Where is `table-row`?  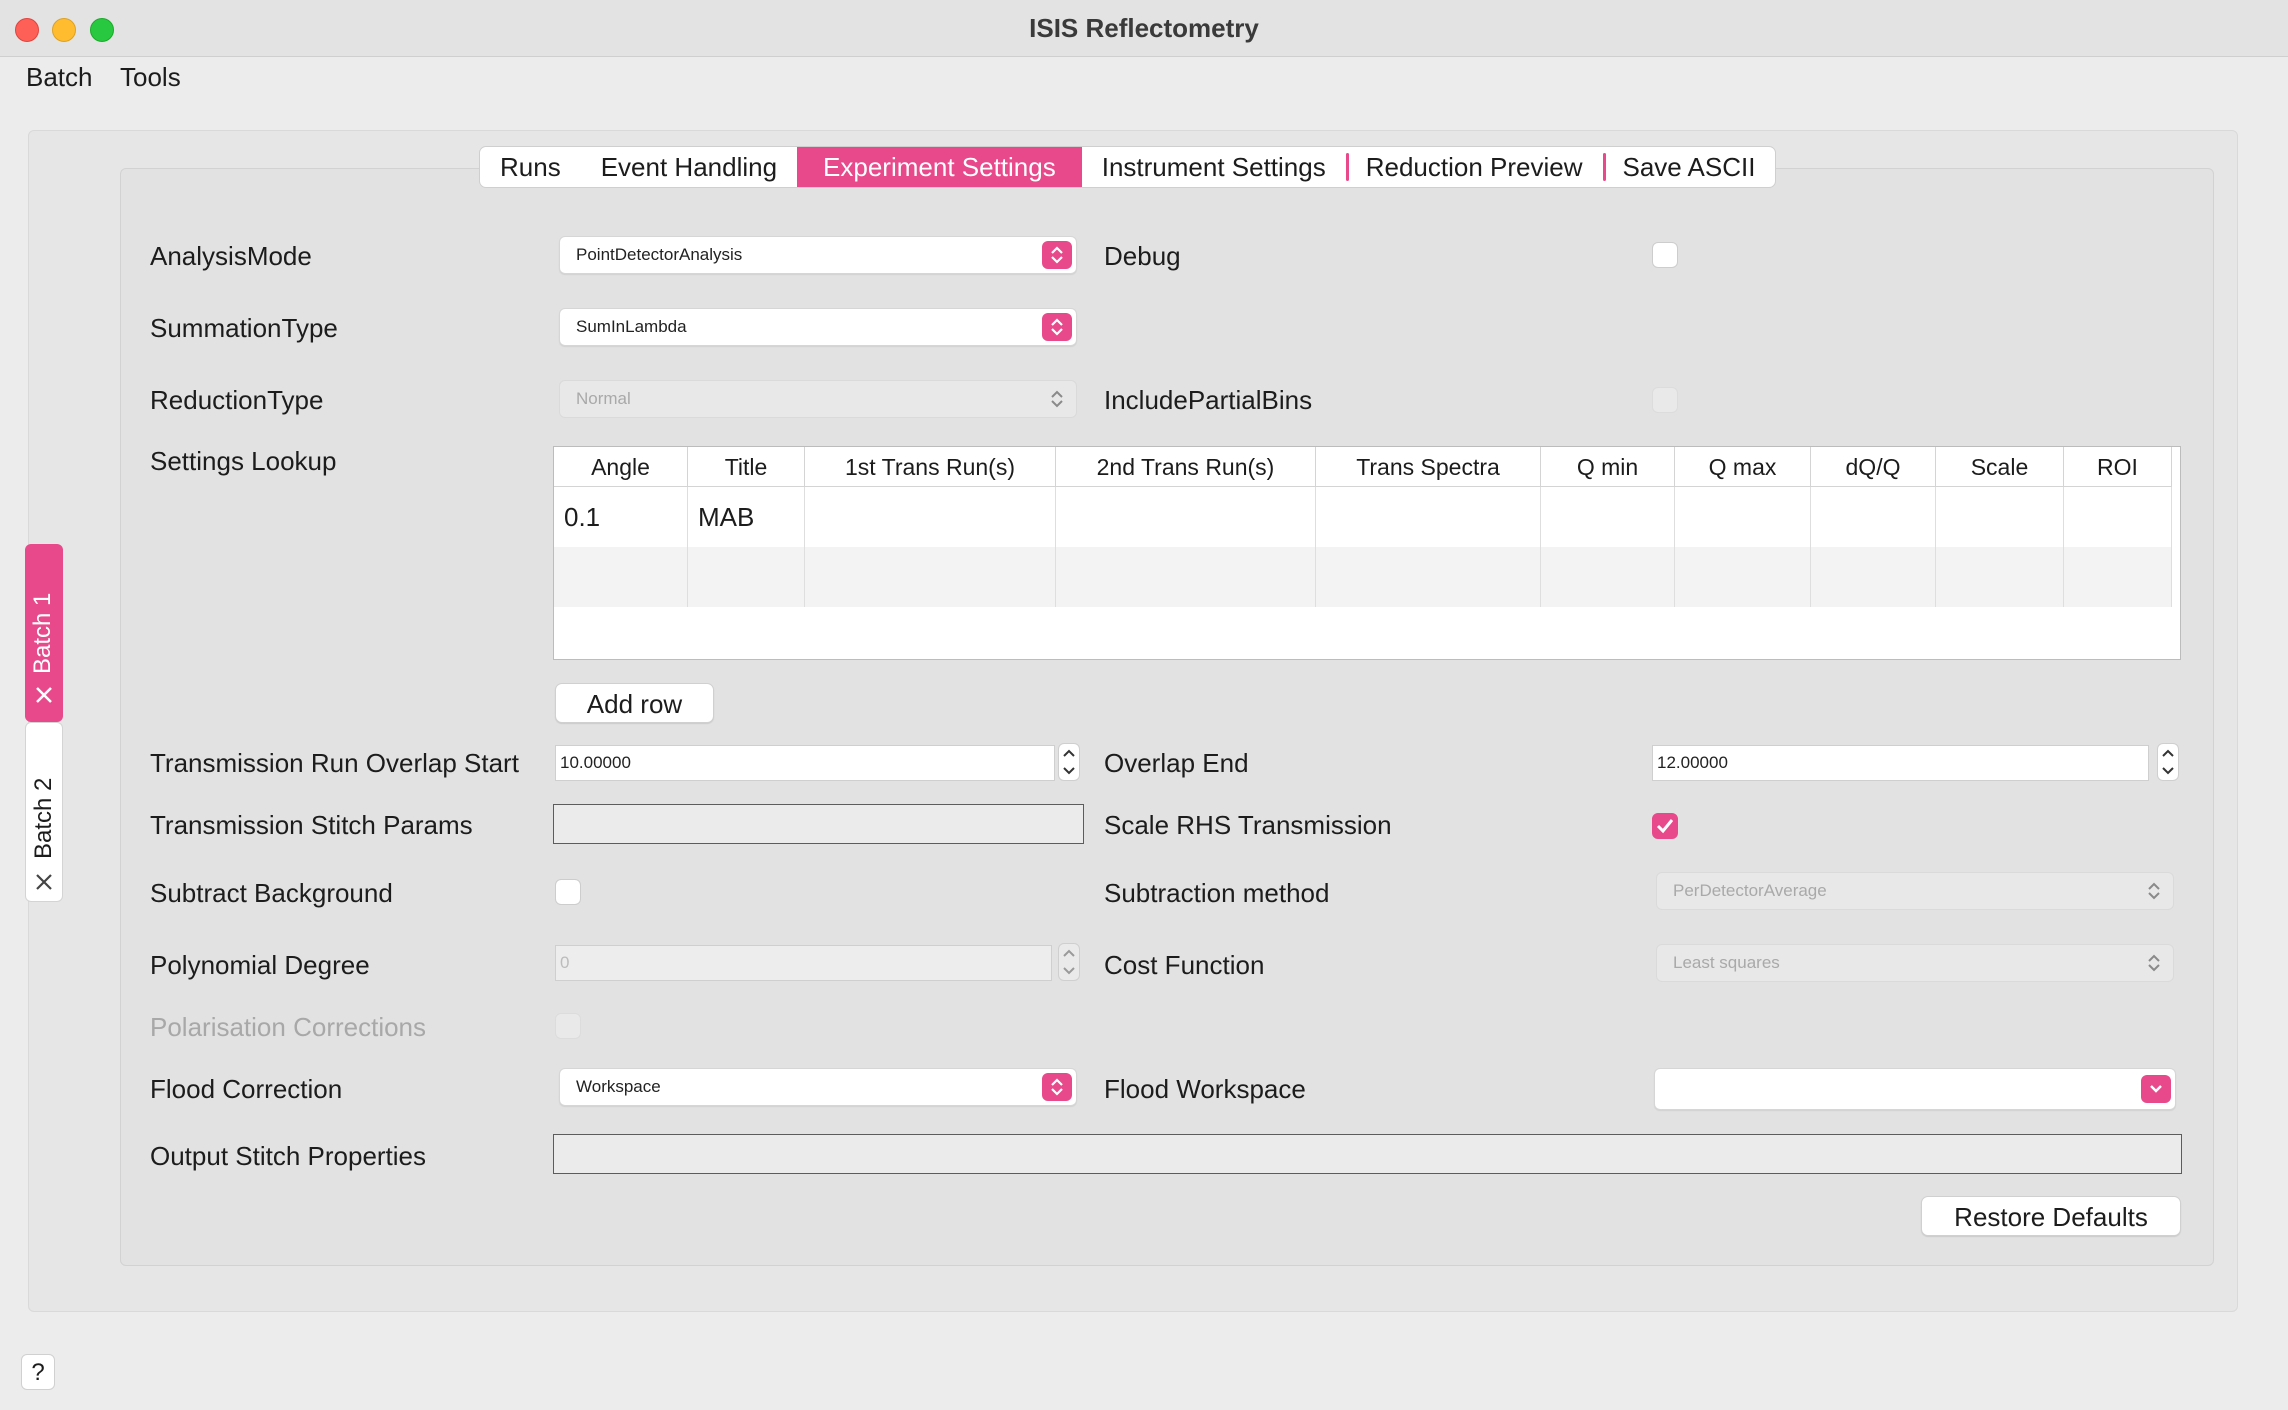 table-row is located at coordinates (1363, 577).